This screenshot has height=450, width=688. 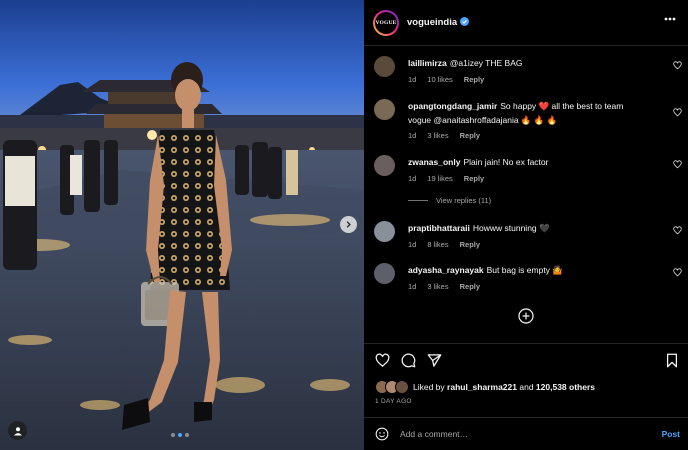 I want to click on comment-likes: 8 likes, so click(x=437, y=244).